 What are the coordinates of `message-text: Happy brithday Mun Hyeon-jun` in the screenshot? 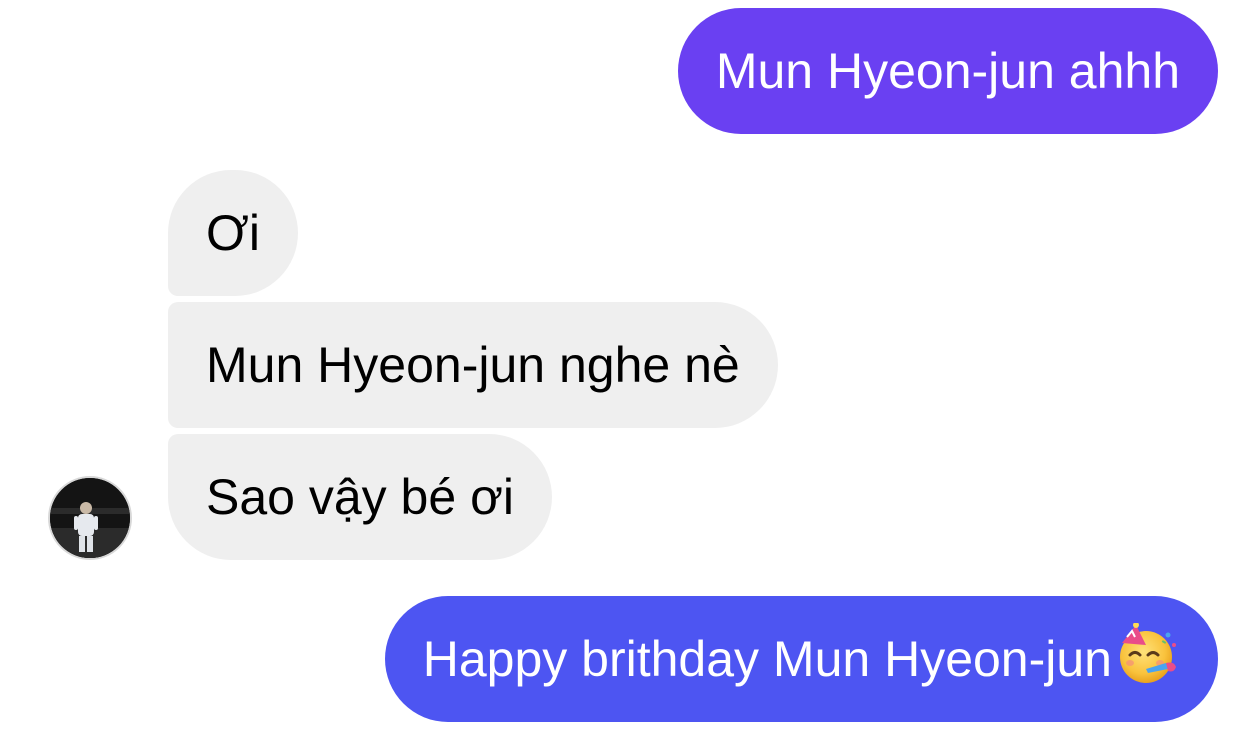 It's located at (767, 659).